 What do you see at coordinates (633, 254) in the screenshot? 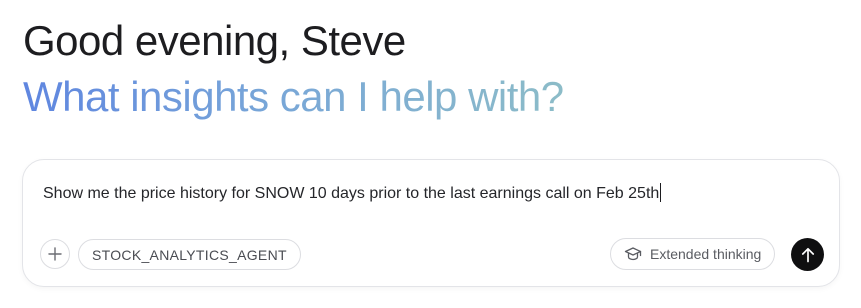
I see `graduation-cap-icon` at bounding box center [633, 254].